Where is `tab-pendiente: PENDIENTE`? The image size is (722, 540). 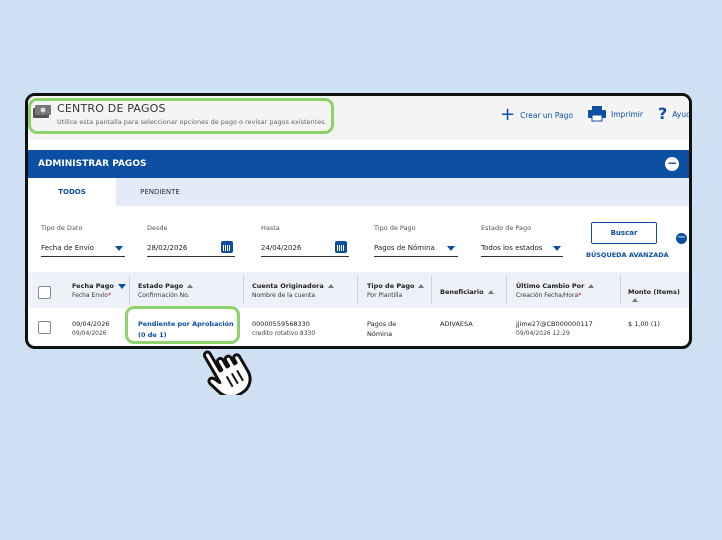
tab-pendiente: PENDIENTE is located at coordinates (160, 192).